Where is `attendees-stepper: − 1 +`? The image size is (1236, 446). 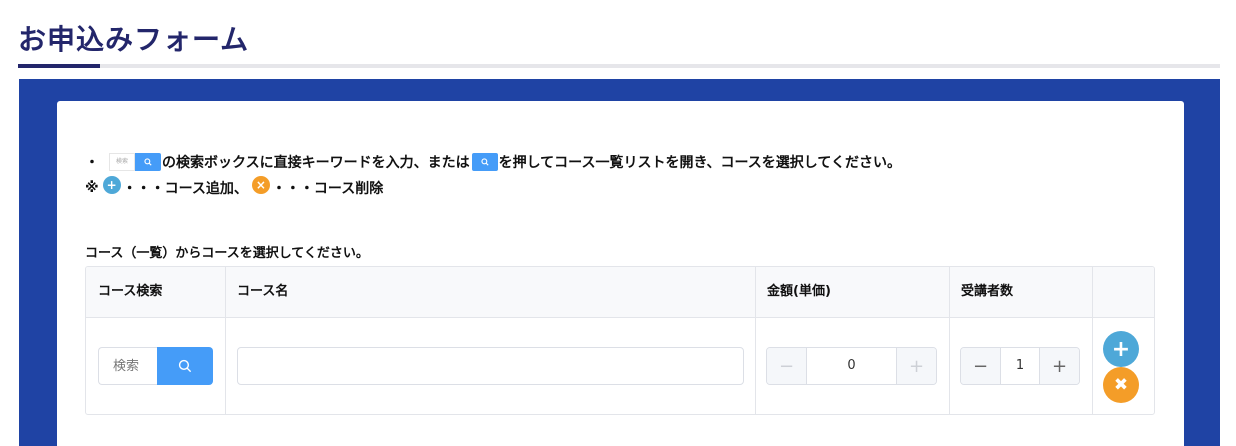 attendees-stepper: − 1 + is located at coordinates (1020, 366).